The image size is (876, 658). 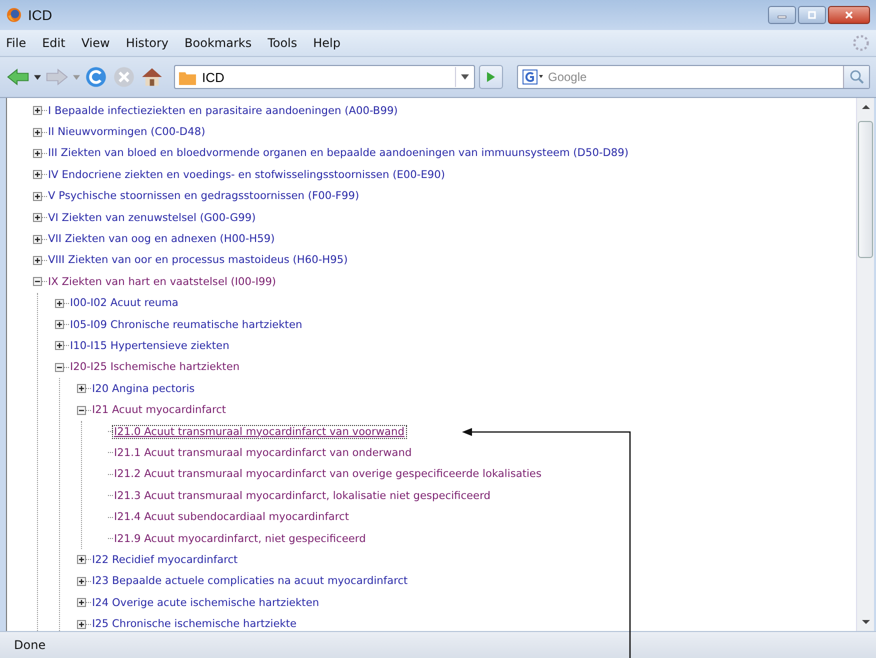 What do you see at coordinates (205, 602) in the screenshot?
I see `tree-link: I24 Overige acute ischemische hartziekten` at bounding box center [205, 602].